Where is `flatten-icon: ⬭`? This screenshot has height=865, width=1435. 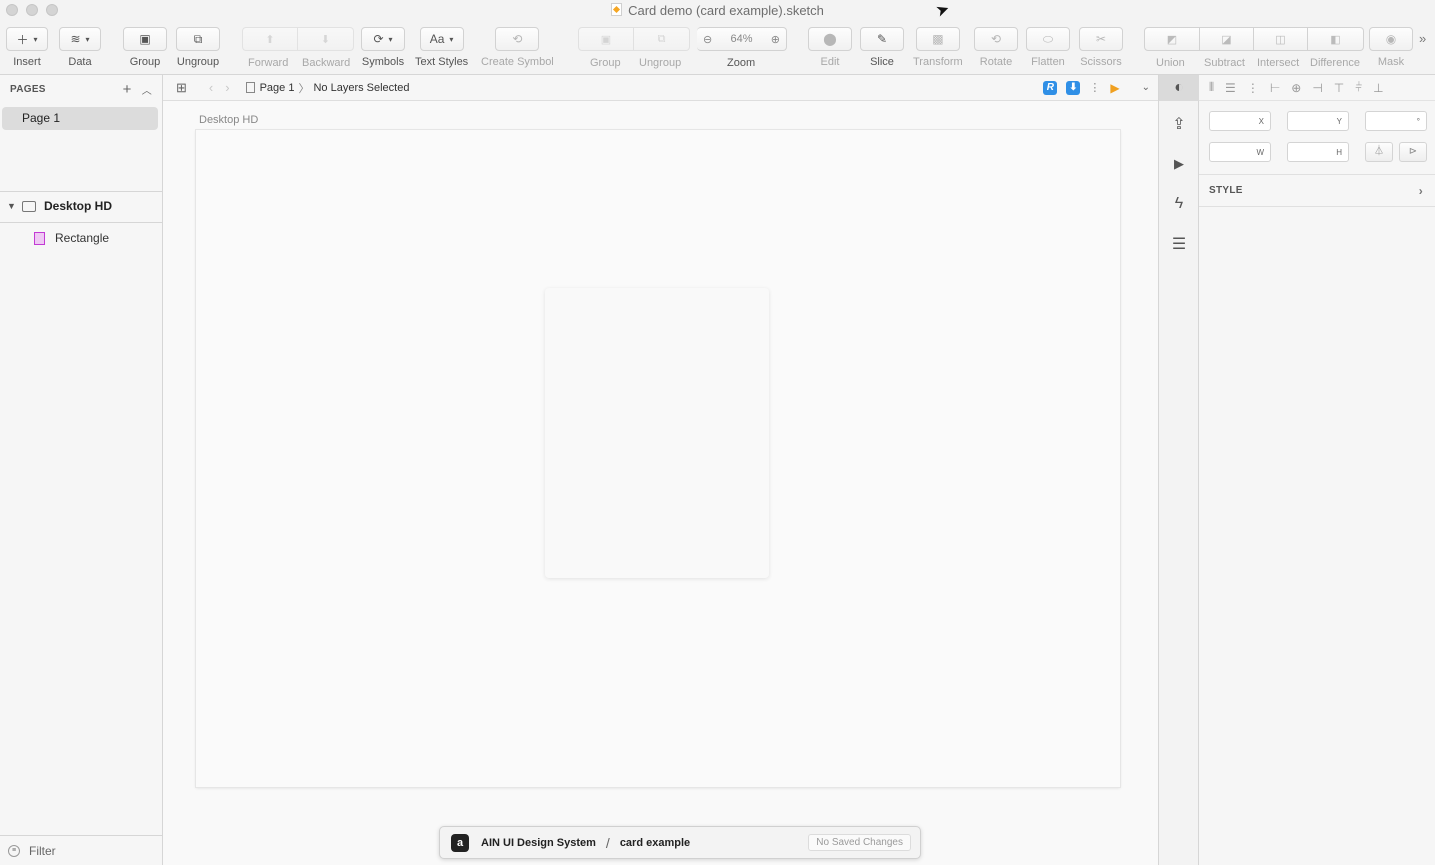 flatten-icon: ⬭ is located at coordinates (1048, 38).